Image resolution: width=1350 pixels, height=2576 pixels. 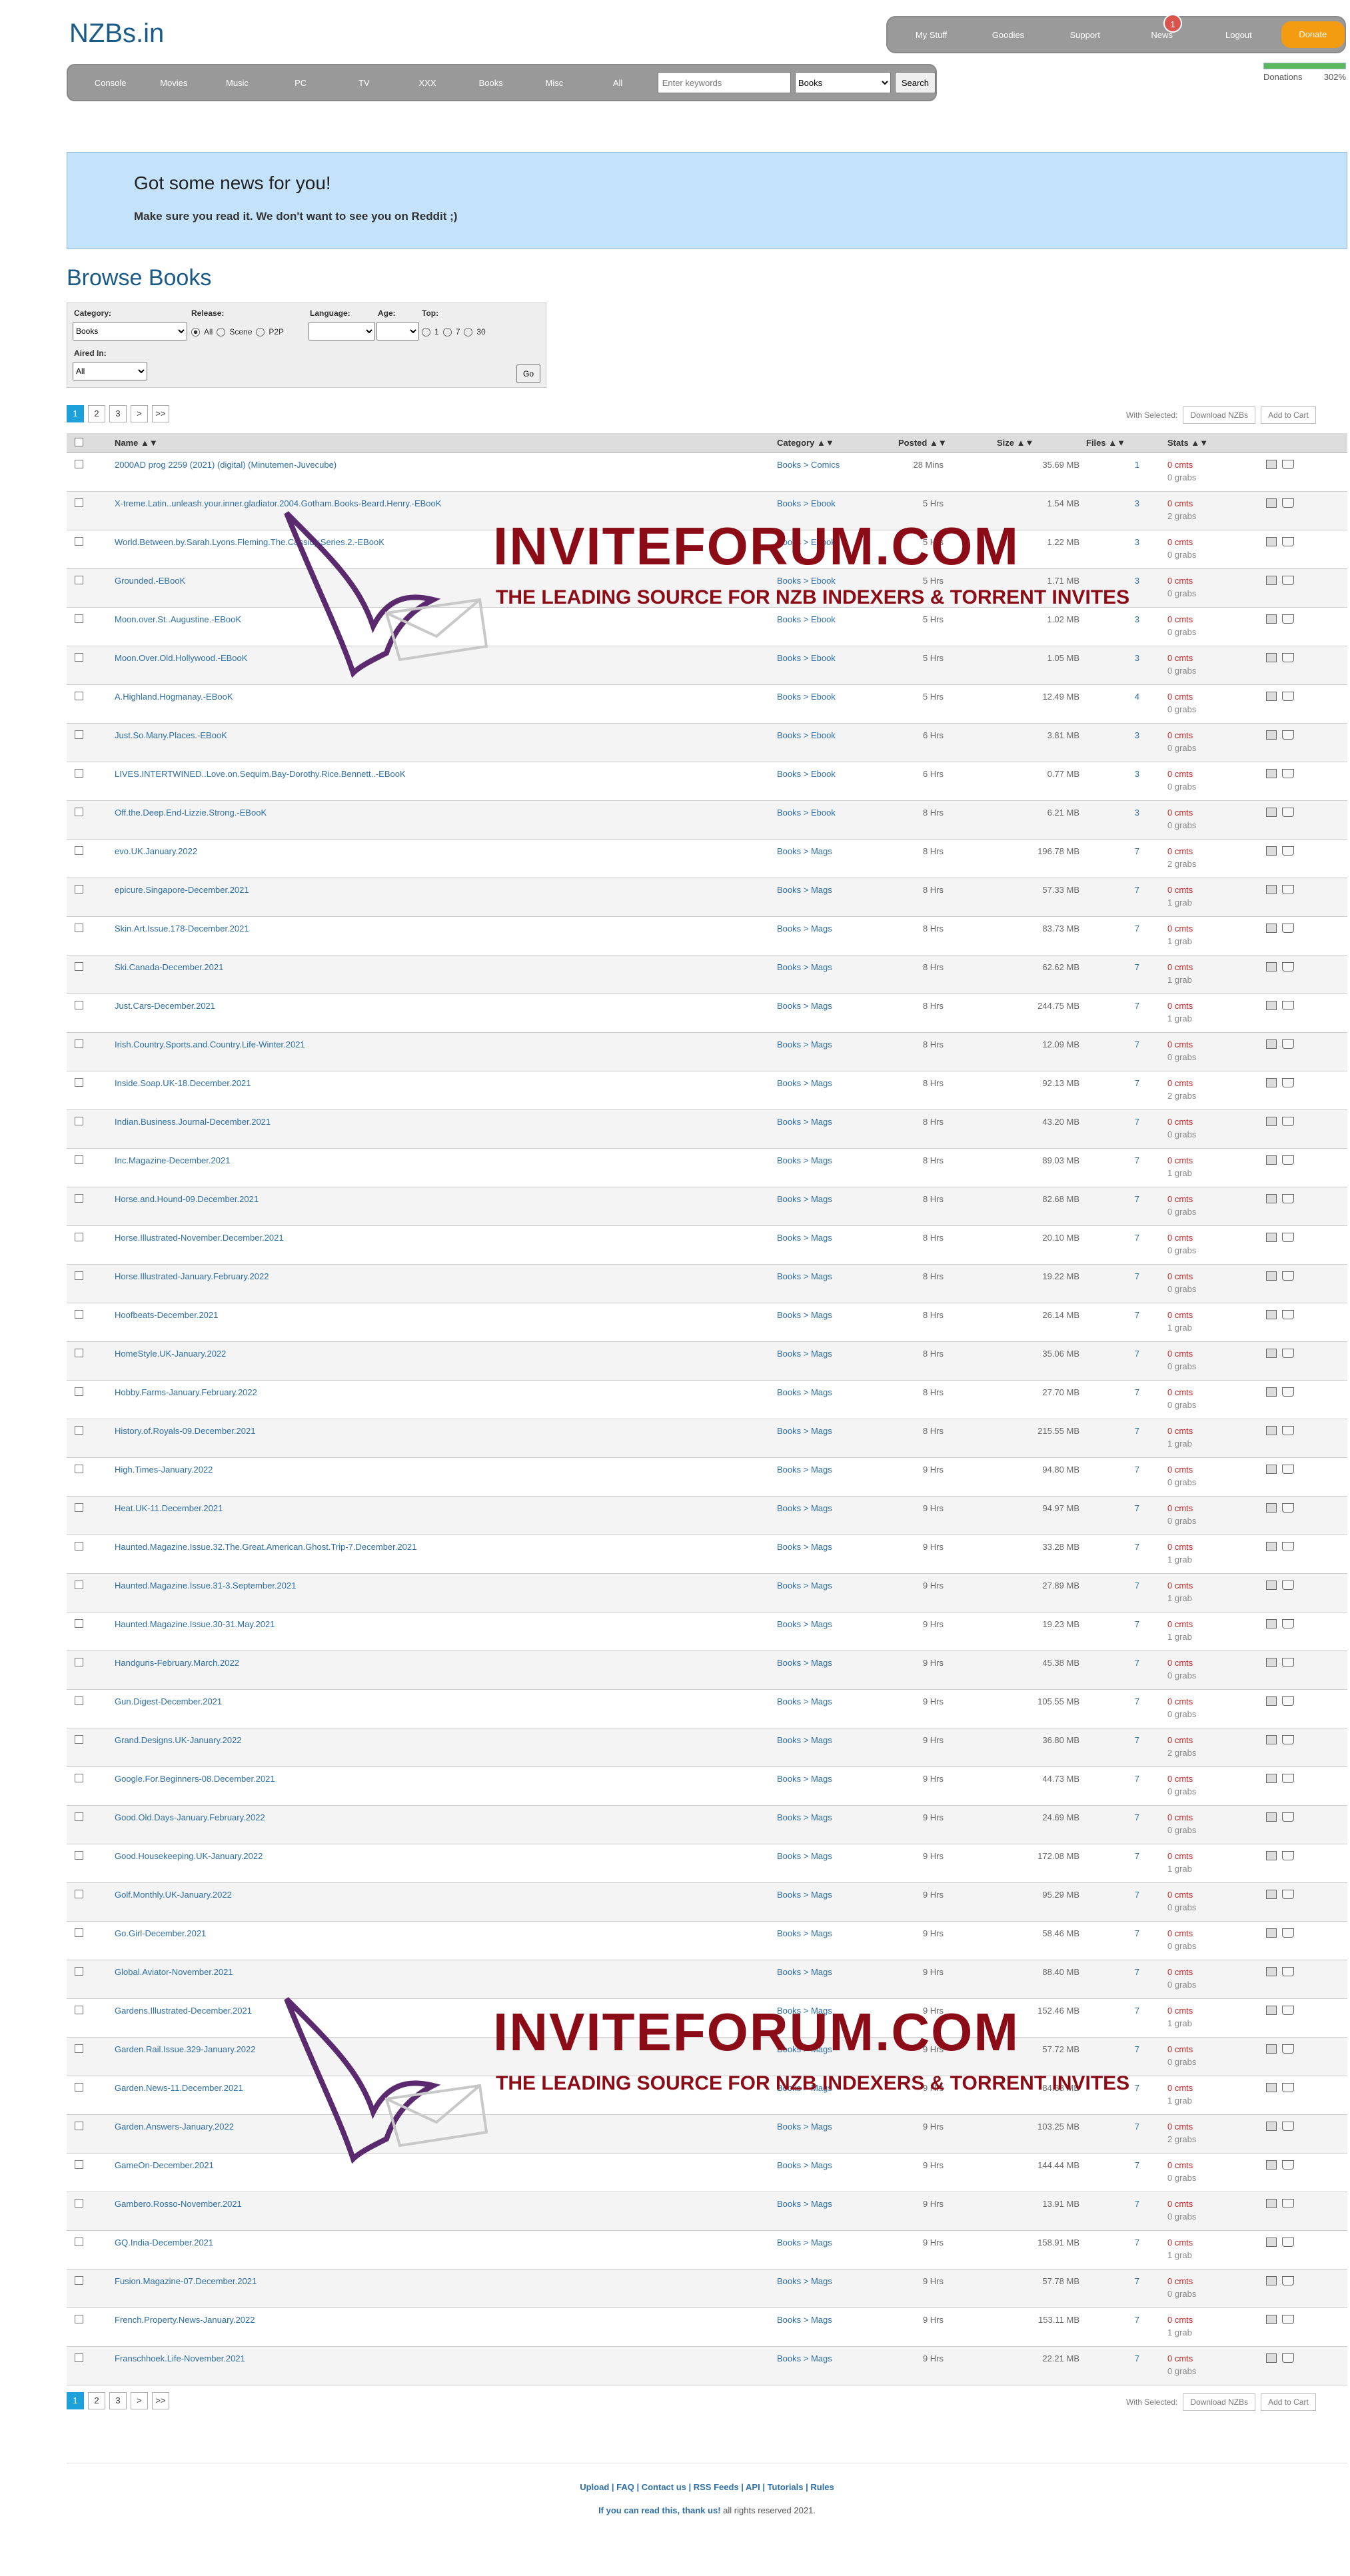 What do you see at coordinates (160, 414) in the screenshot?
I see `page-last-link: >>` at bounding box center [160, 414].